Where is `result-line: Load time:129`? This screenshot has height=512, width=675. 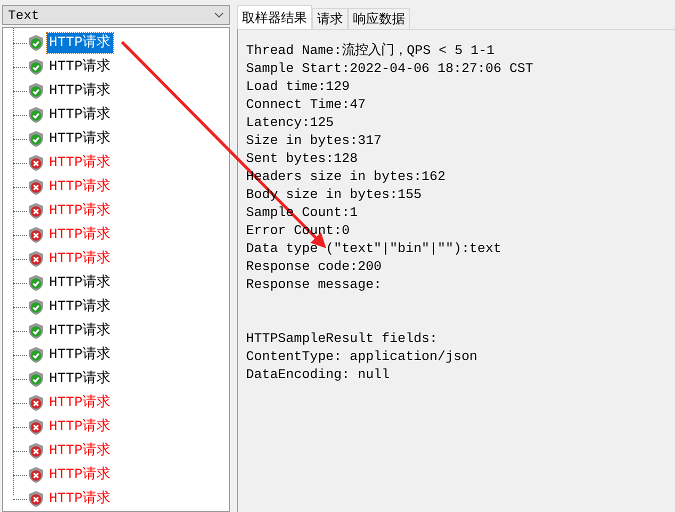
result-line: Load time:129 is located at coordinates (298, 87).